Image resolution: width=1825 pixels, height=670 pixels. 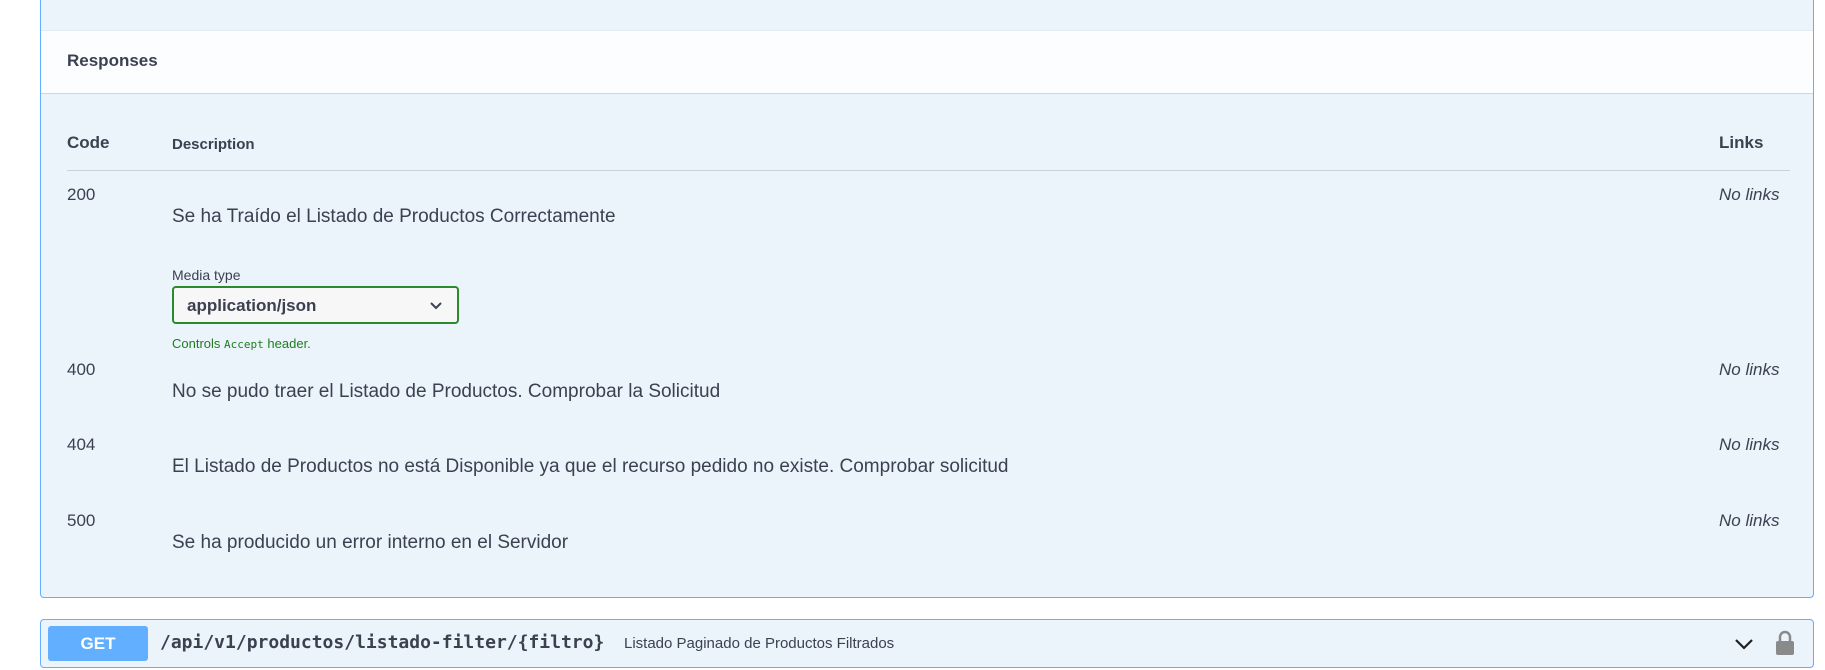 I want to click on responses-header: Responses, so click(x=927, y=62).